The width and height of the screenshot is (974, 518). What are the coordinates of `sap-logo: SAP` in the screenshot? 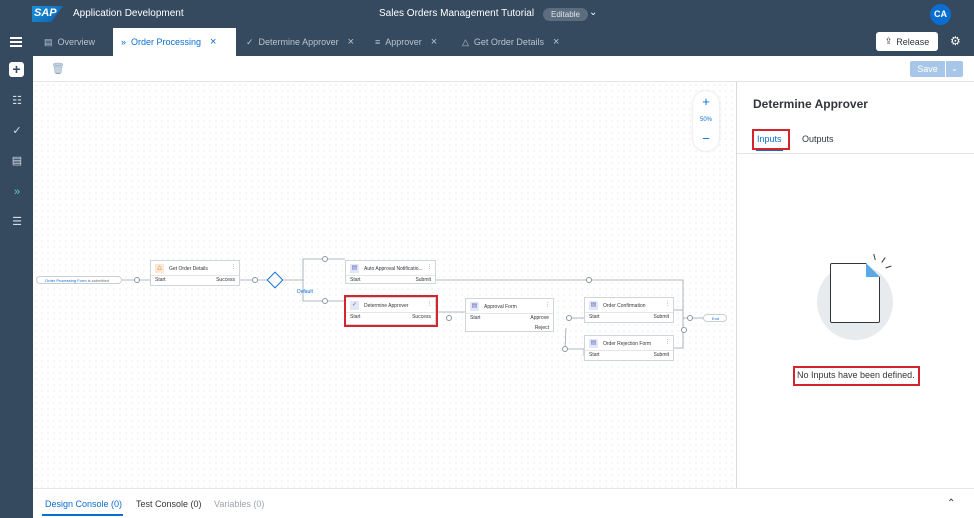 It's located at (47, 14).